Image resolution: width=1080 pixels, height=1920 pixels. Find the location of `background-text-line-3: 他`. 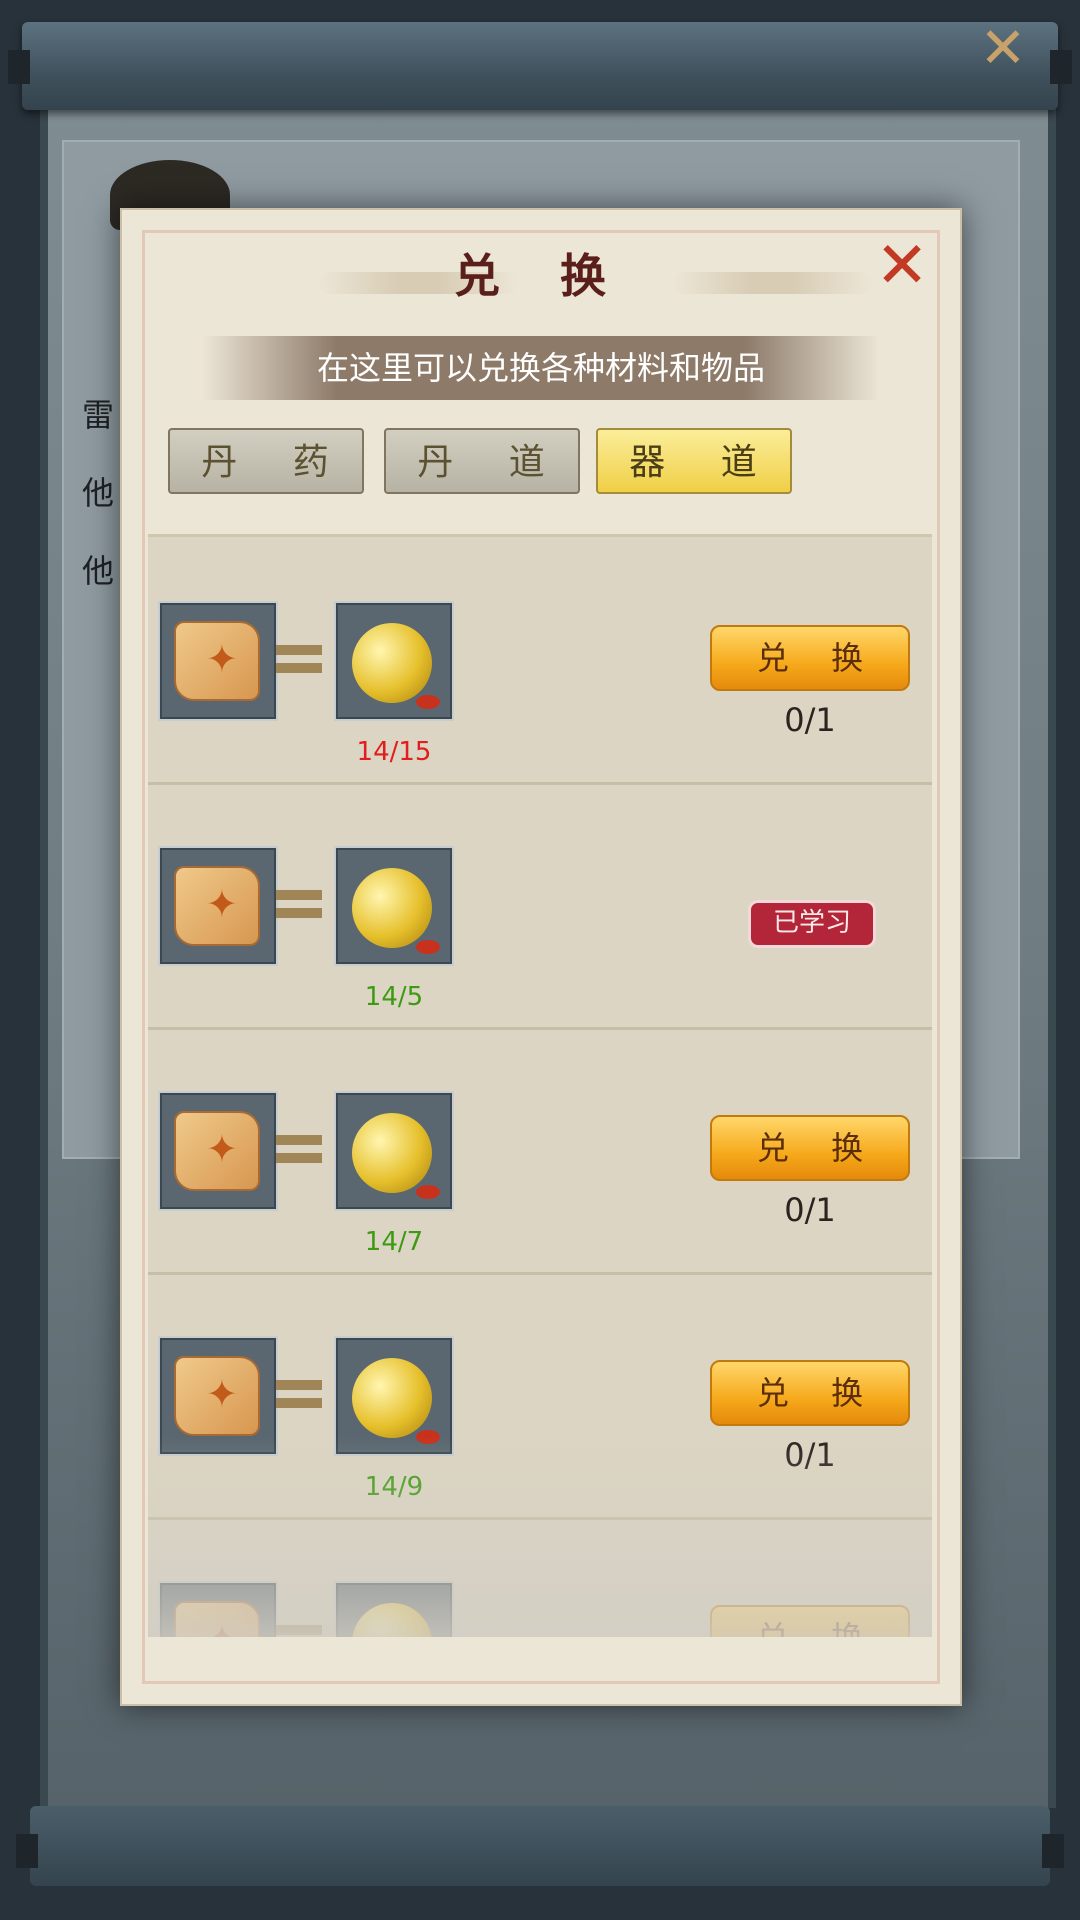

background-text-line-3: 他 is located at coordinates (98, 571).